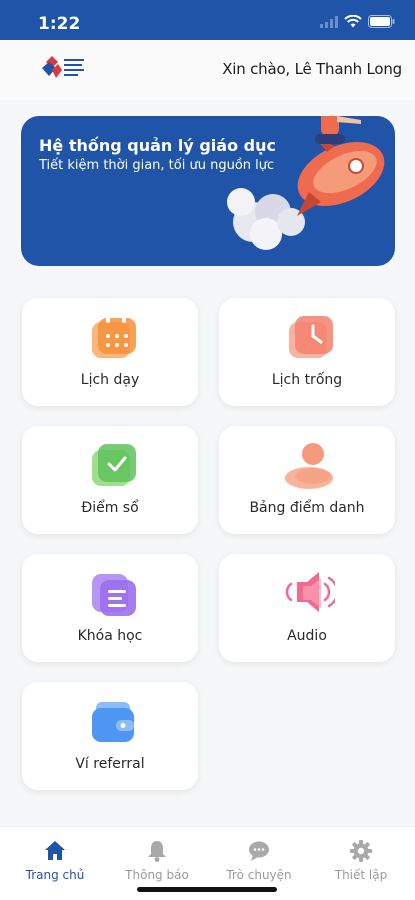 This screenshot has height=900, width=415. I want to click on app-header: Xin chào, Lê Thanh Long, so click(207, 70).